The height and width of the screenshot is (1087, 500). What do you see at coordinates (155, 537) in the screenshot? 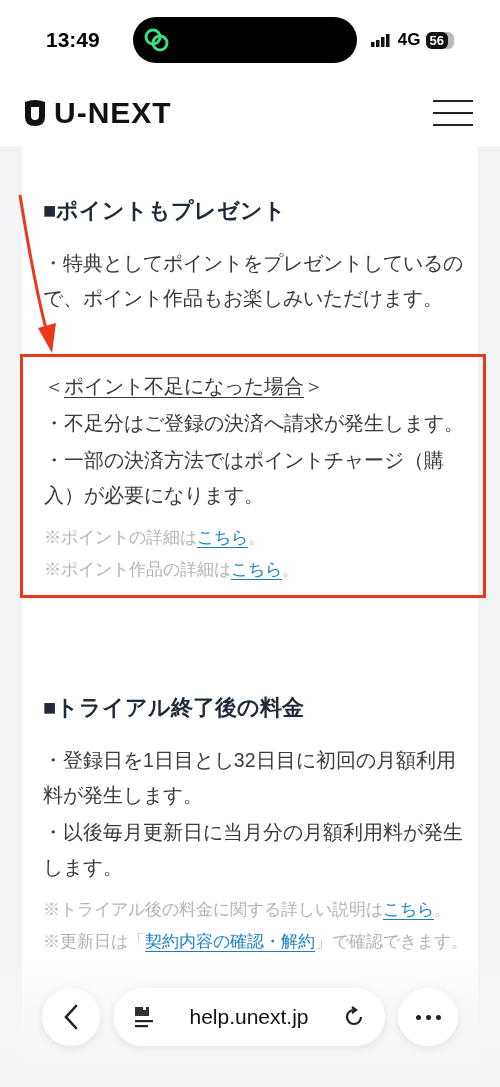
I see `note-text: ※ポイントの詳細はこちら。` at bounding box center [155, 537].